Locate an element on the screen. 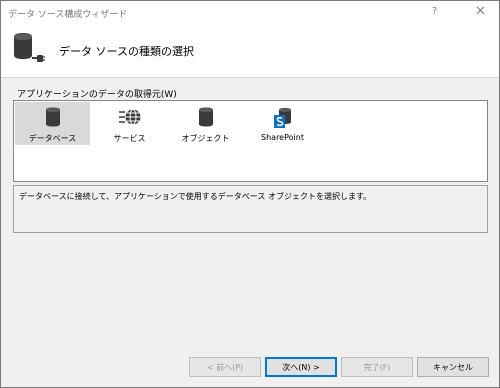 This screenshot has height=388, width=500. source-item-sharepoint: SharePoint is located at coordinates (282, 123).